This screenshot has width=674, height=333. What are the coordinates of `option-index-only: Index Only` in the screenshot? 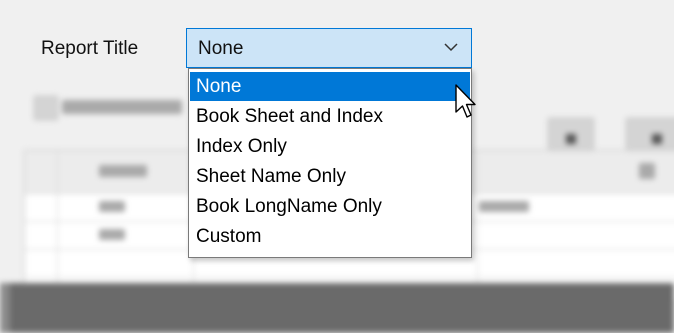 It's located at (330, 146).